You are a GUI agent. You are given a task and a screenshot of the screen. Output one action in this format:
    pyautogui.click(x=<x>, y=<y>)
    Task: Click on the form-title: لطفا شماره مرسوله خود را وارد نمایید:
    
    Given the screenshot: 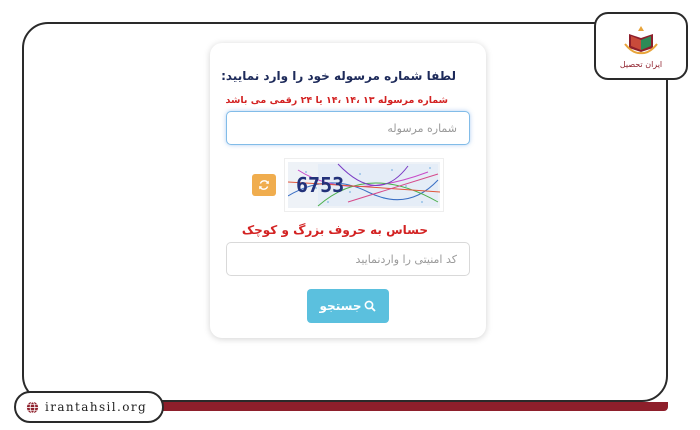 What is the action you would take?
    pyautogui.click(x=338, y=76)
    